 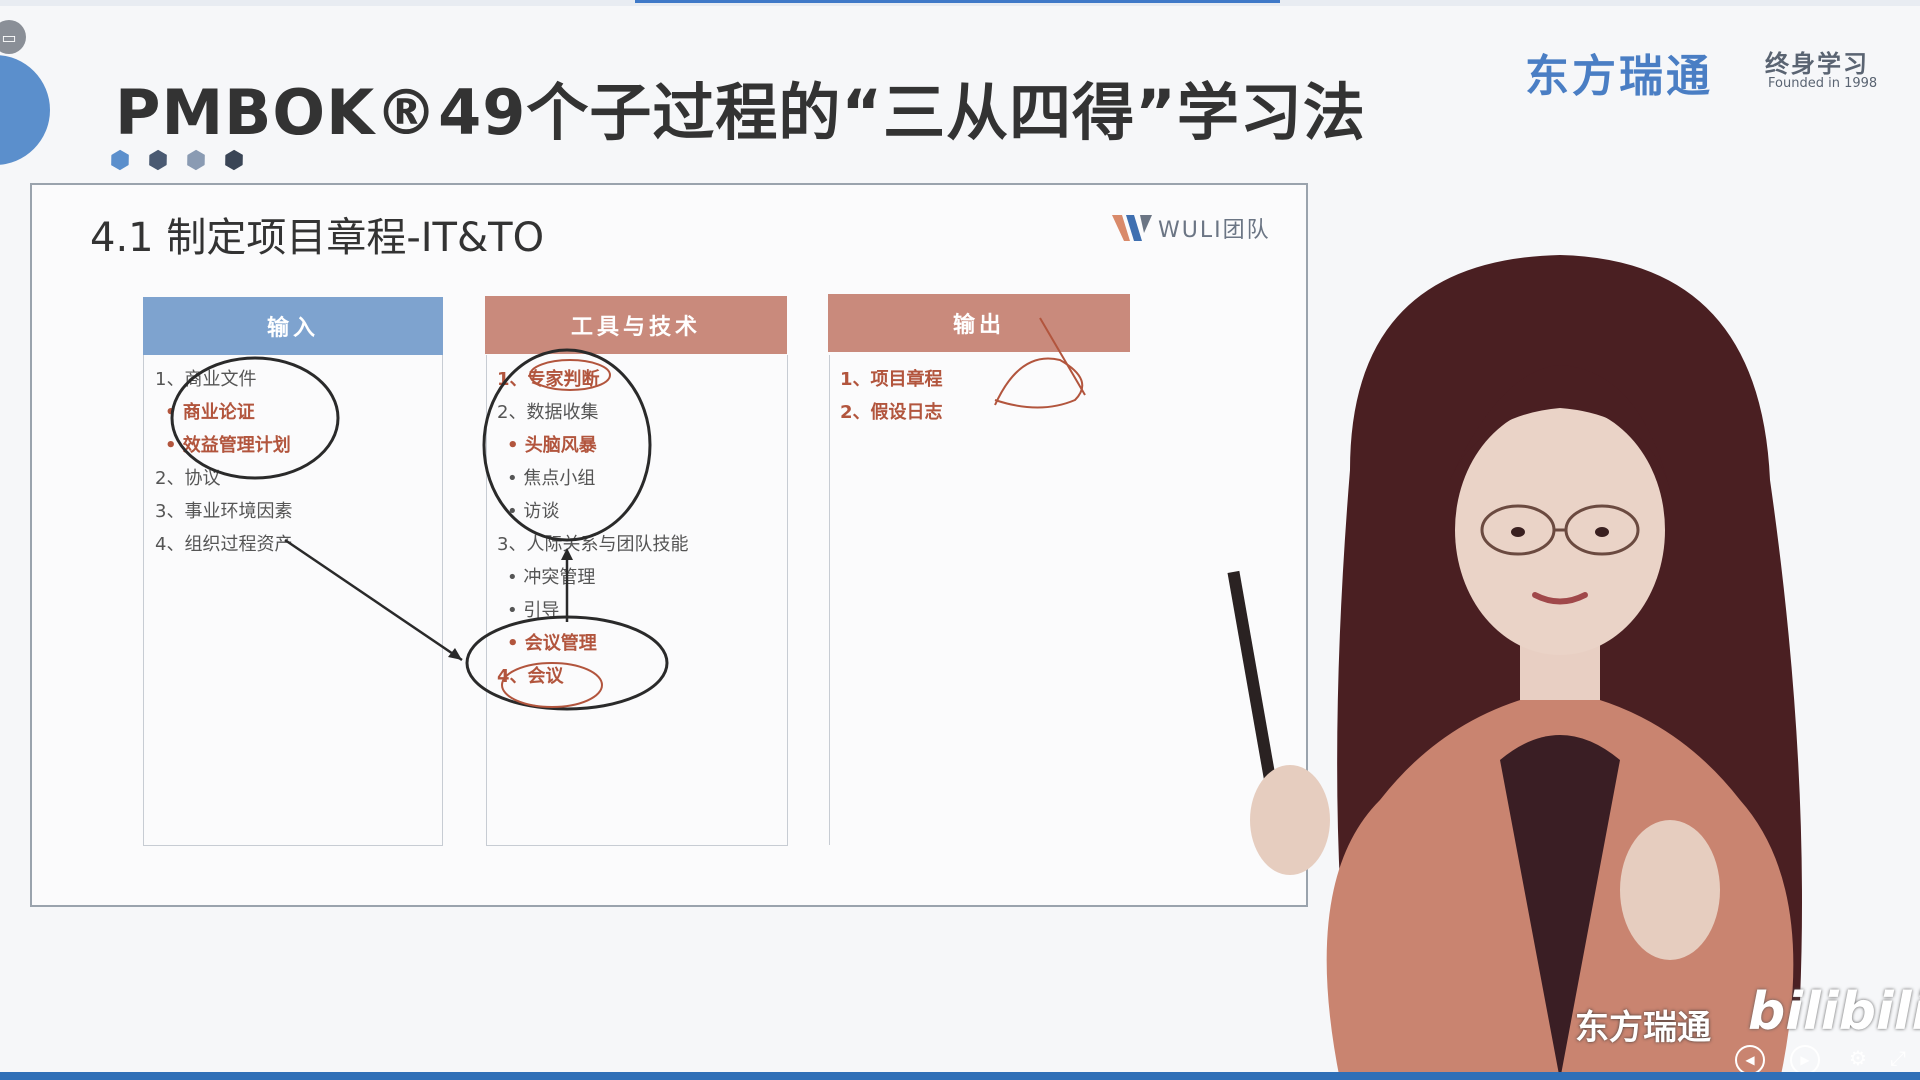 I want to click on list-item: 3、人际关系与团队技能, so click(x=593, y=544).